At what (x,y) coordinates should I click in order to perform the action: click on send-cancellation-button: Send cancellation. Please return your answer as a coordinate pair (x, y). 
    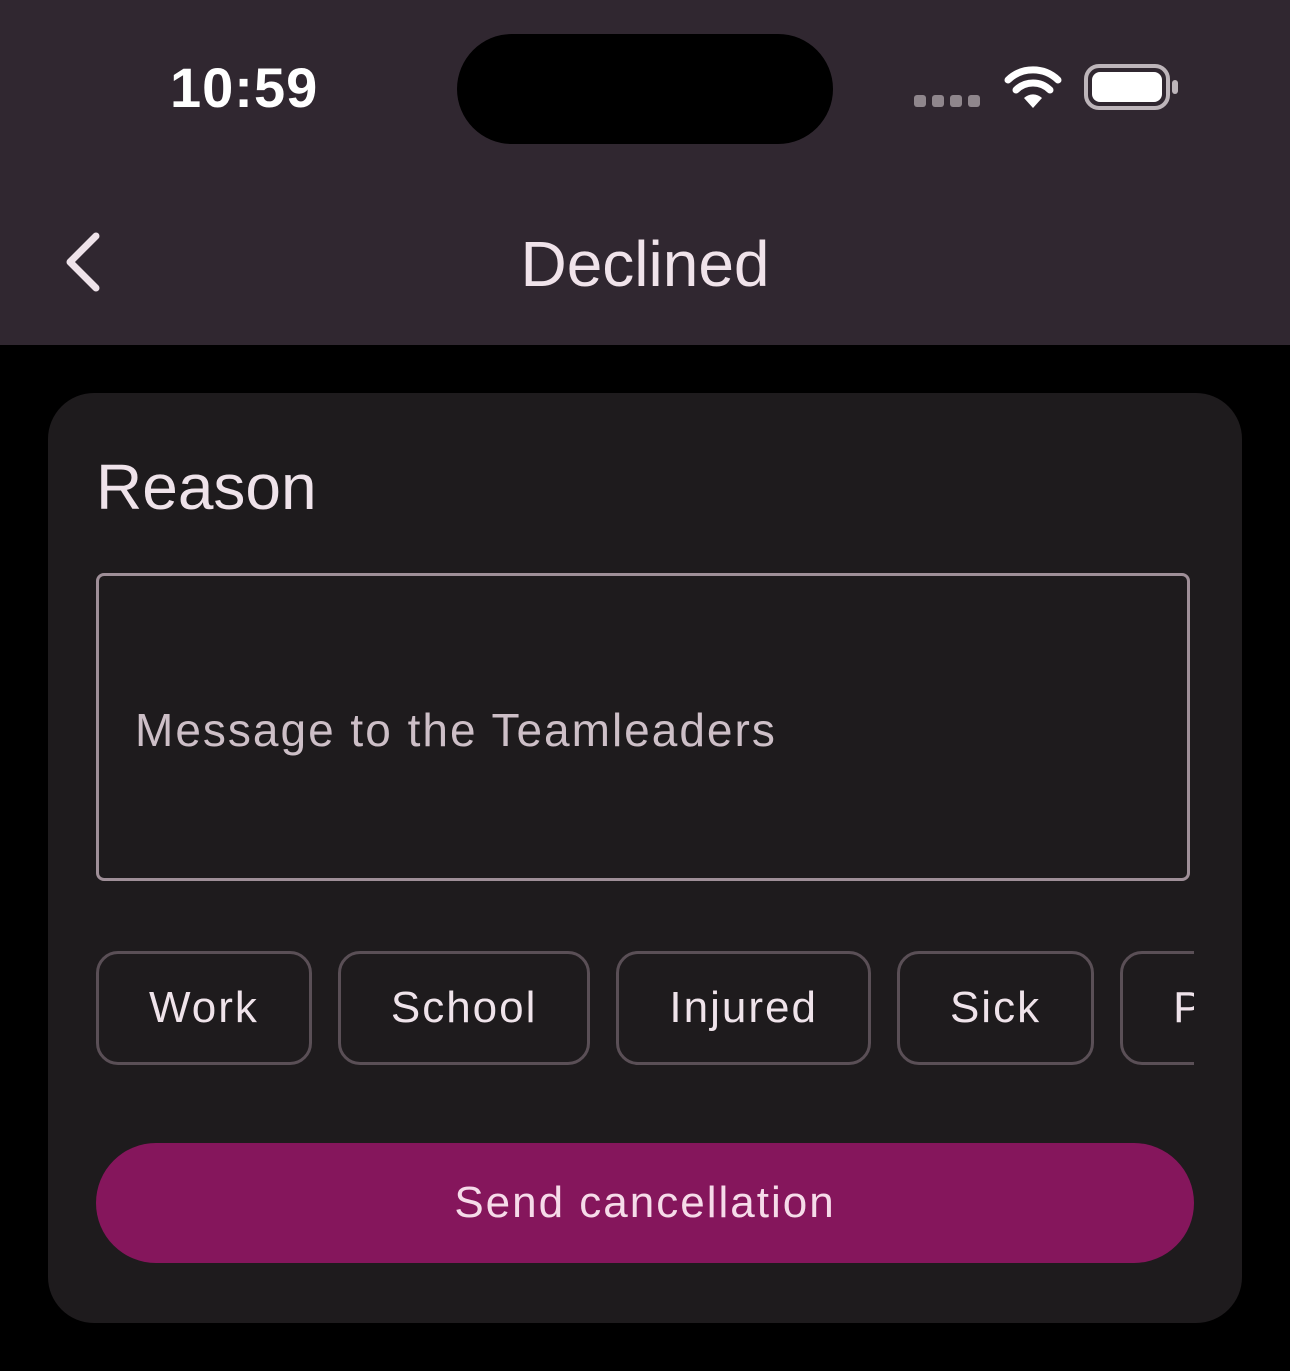
    Looking at the image, I should click on (645, 1203).